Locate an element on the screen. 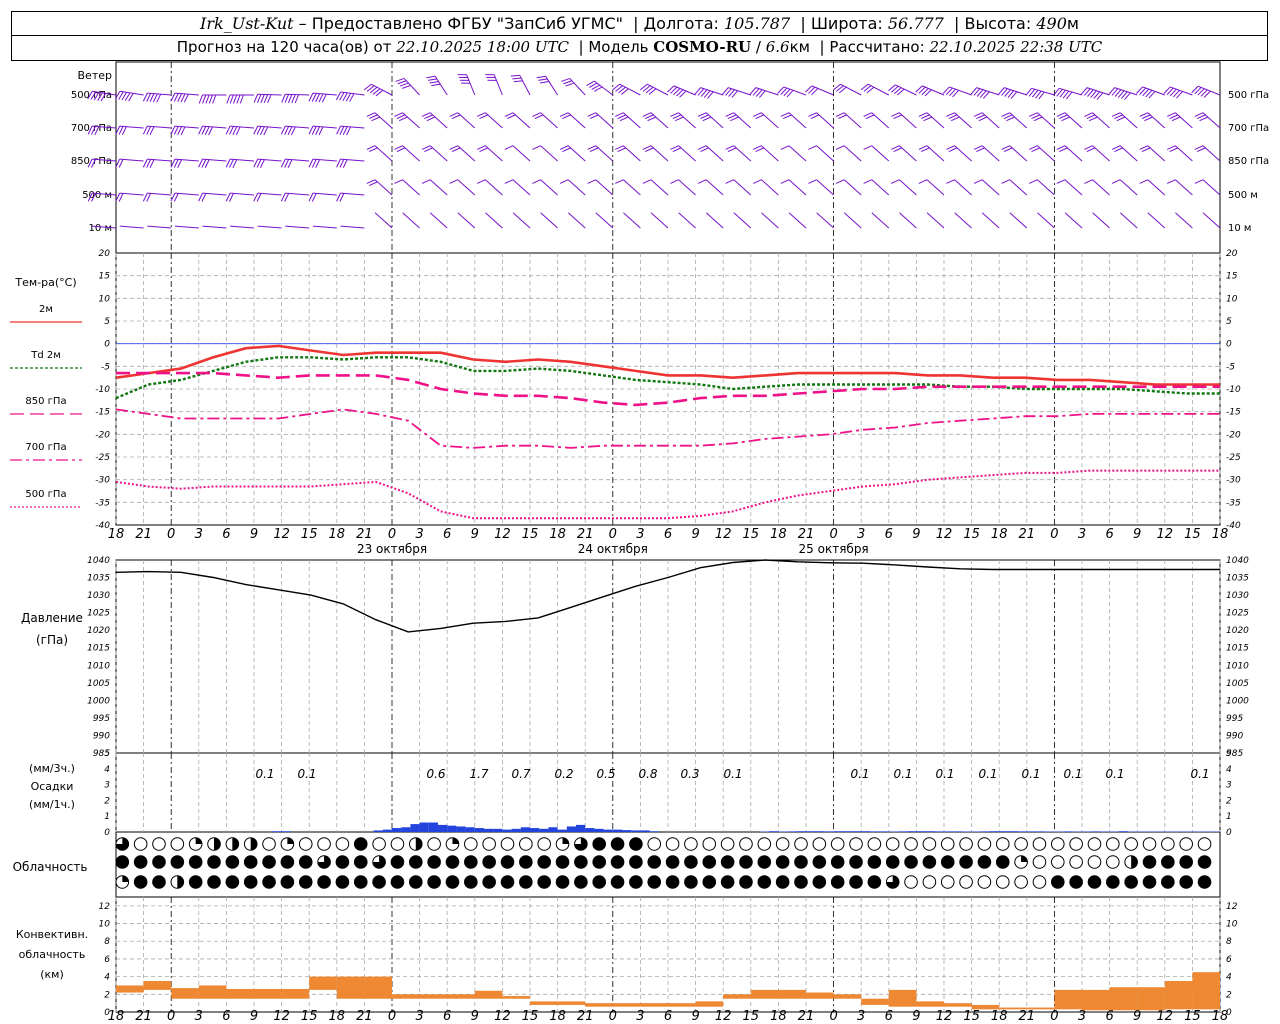 This screenshot has width=1280, height=1024. temp-legend-label: 850 гПа is located at coordinates (45, 401).